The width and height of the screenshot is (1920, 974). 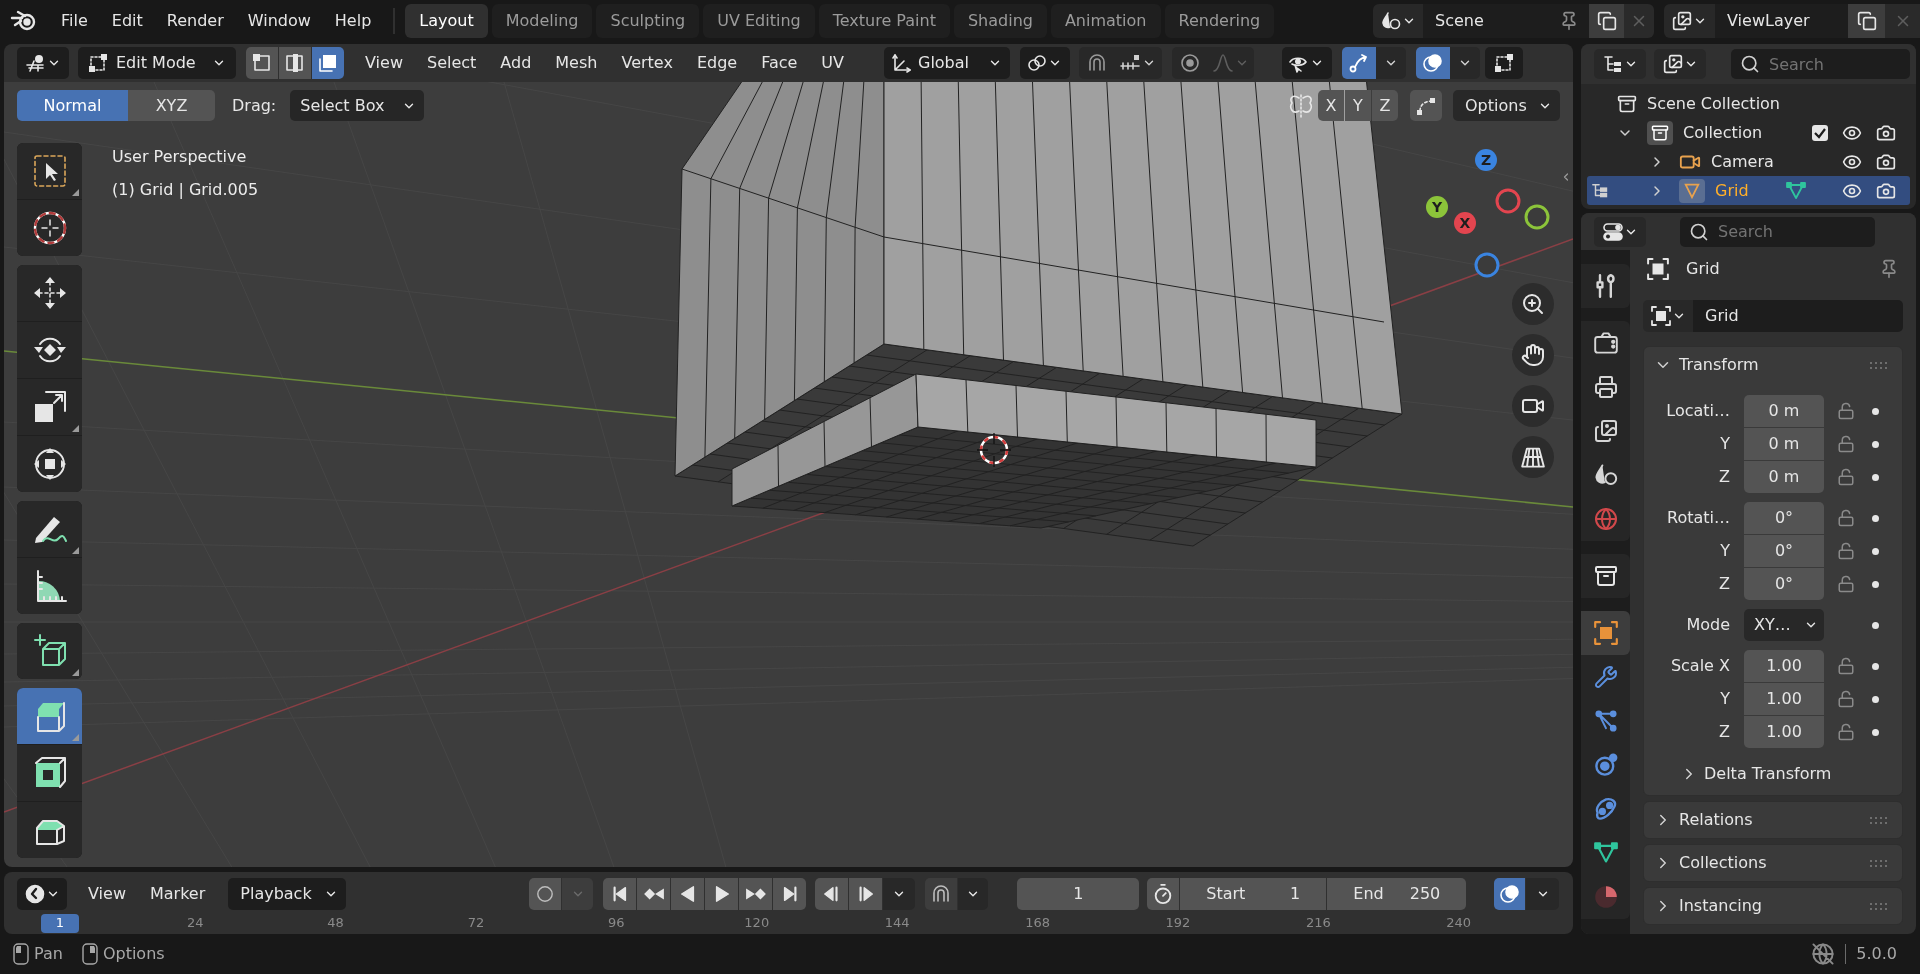 I want to click on workspace-tab: Layout, so click(x=446, y=21).